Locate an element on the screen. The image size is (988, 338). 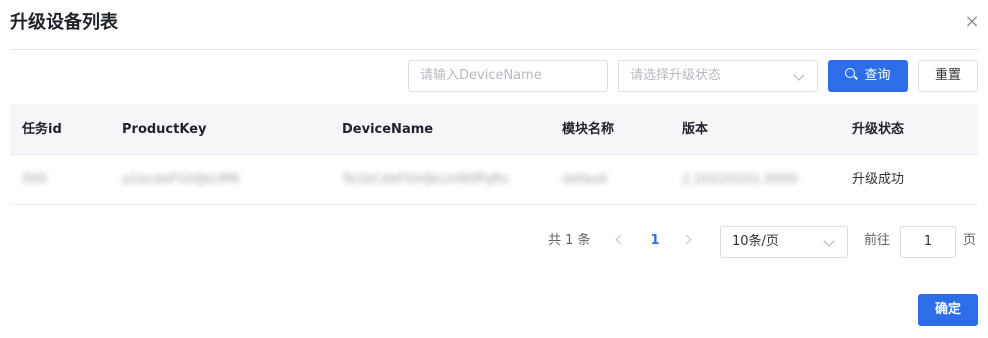
cell-version: 2.20220101.0000 is located at coordinates (740, 179).